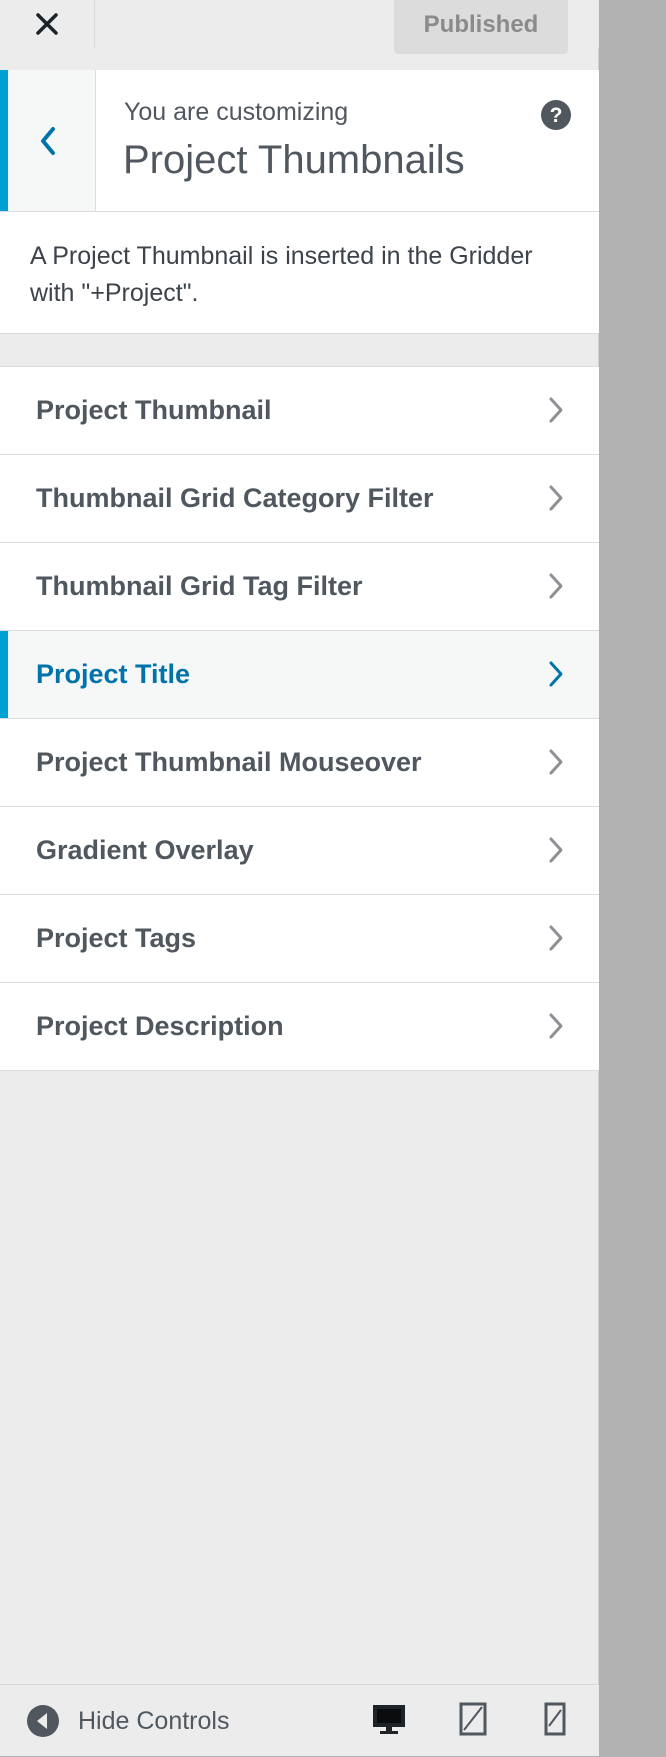 Image resolution: width=666 pixels, height=1757 pixels. I want to click on preview-overlay, so click(632, 878).